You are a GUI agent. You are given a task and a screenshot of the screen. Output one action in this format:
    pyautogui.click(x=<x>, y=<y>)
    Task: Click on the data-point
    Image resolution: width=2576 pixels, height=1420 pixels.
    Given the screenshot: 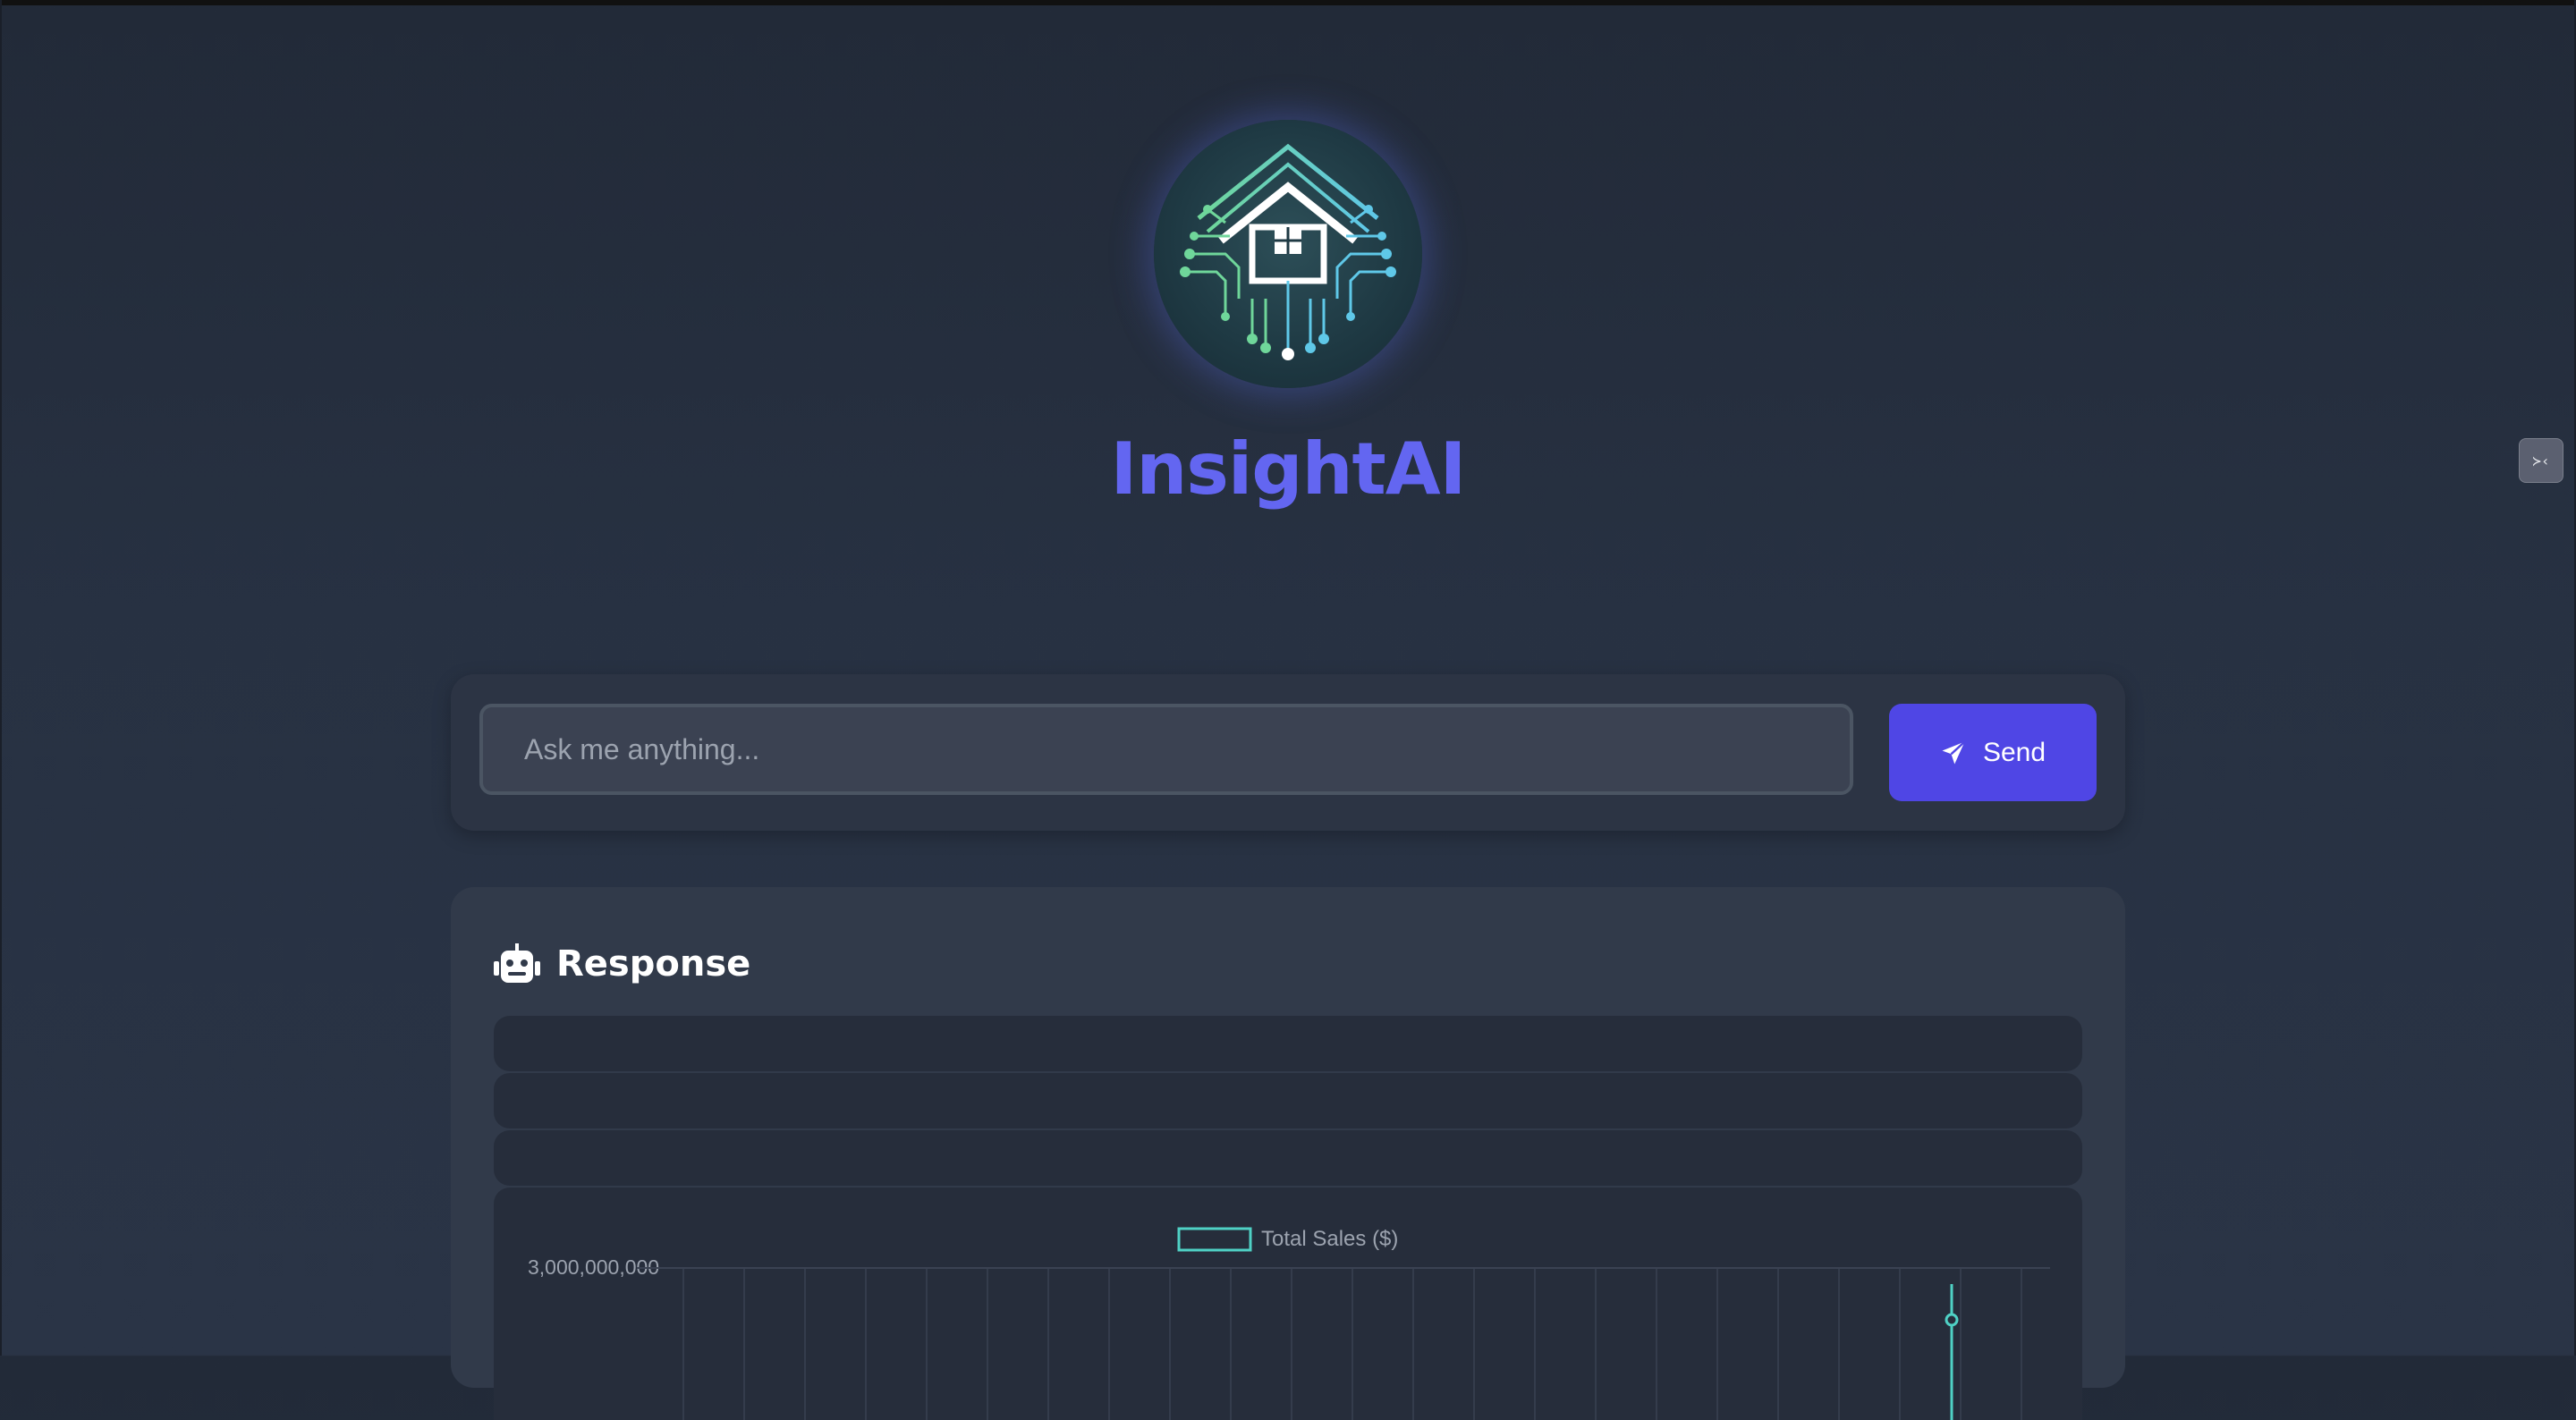 What is the action you would take?
    pyautogui.click(x=1952, y=1320)
    